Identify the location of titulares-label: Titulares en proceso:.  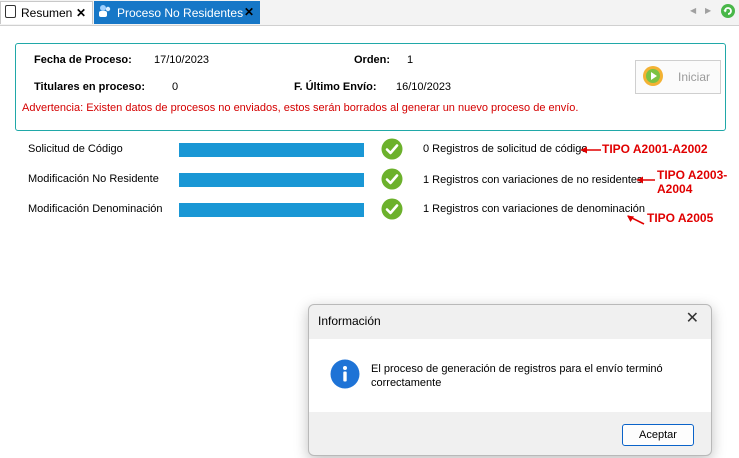
(90, 87).